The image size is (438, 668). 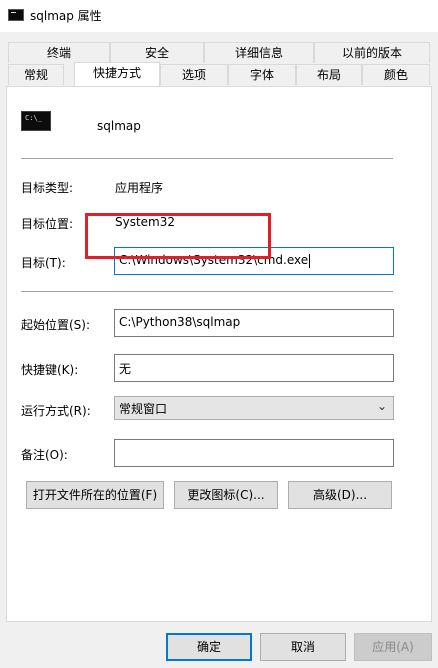 I want to click on tab-details: 详细信息, so click(x=259, y=52).